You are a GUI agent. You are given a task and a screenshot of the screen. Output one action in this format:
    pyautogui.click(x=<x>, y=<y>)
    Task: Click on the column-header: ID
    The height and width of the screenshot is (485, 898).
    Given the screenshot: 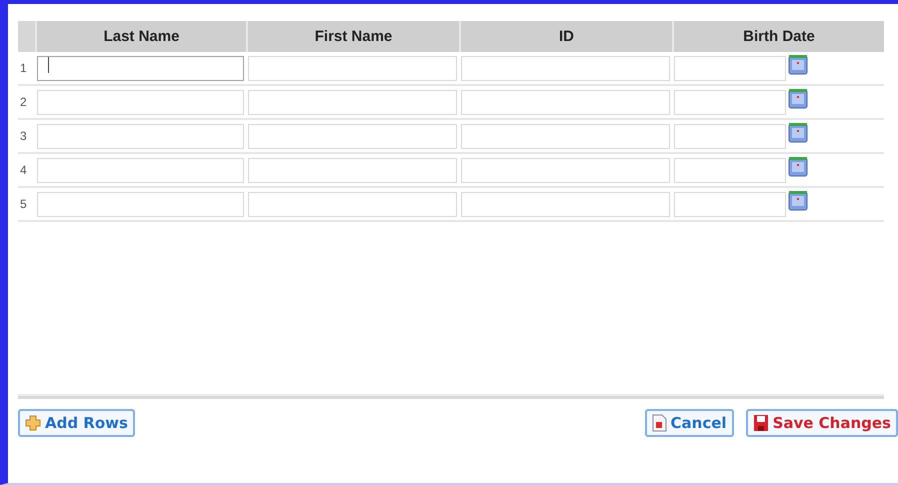 What is the action you would take?
    pyautogui.click(x=565, y=36)
    